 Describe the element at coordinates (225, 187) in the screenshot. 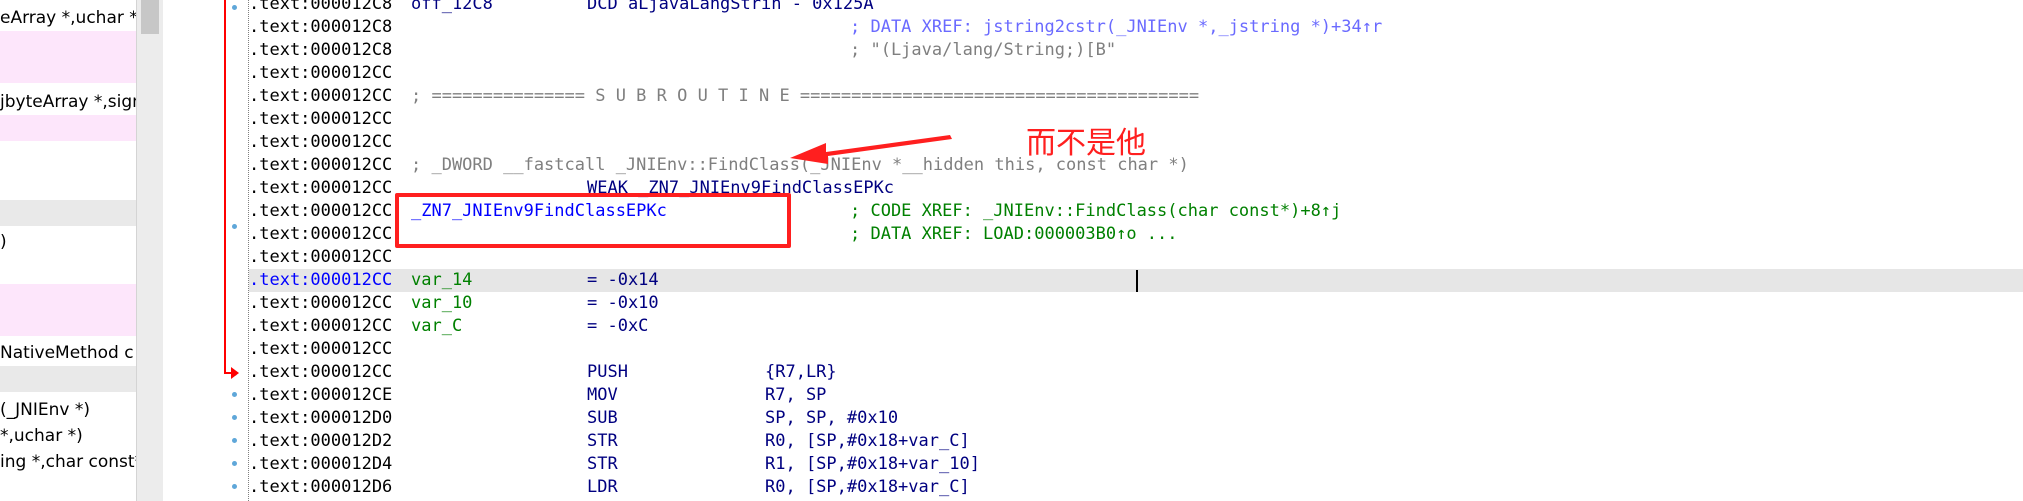

I see `branch-arrow-line` at that location.